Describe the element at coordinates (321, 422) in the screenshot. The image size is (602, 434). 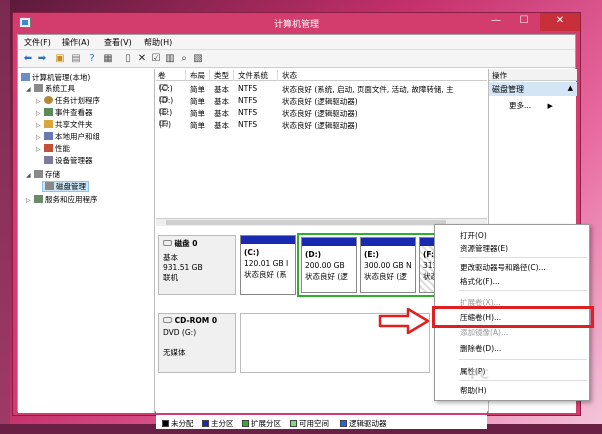
I see `legend: 未分配 主分区 扩展分区 可用空间 逻辑驱动器` at that location.